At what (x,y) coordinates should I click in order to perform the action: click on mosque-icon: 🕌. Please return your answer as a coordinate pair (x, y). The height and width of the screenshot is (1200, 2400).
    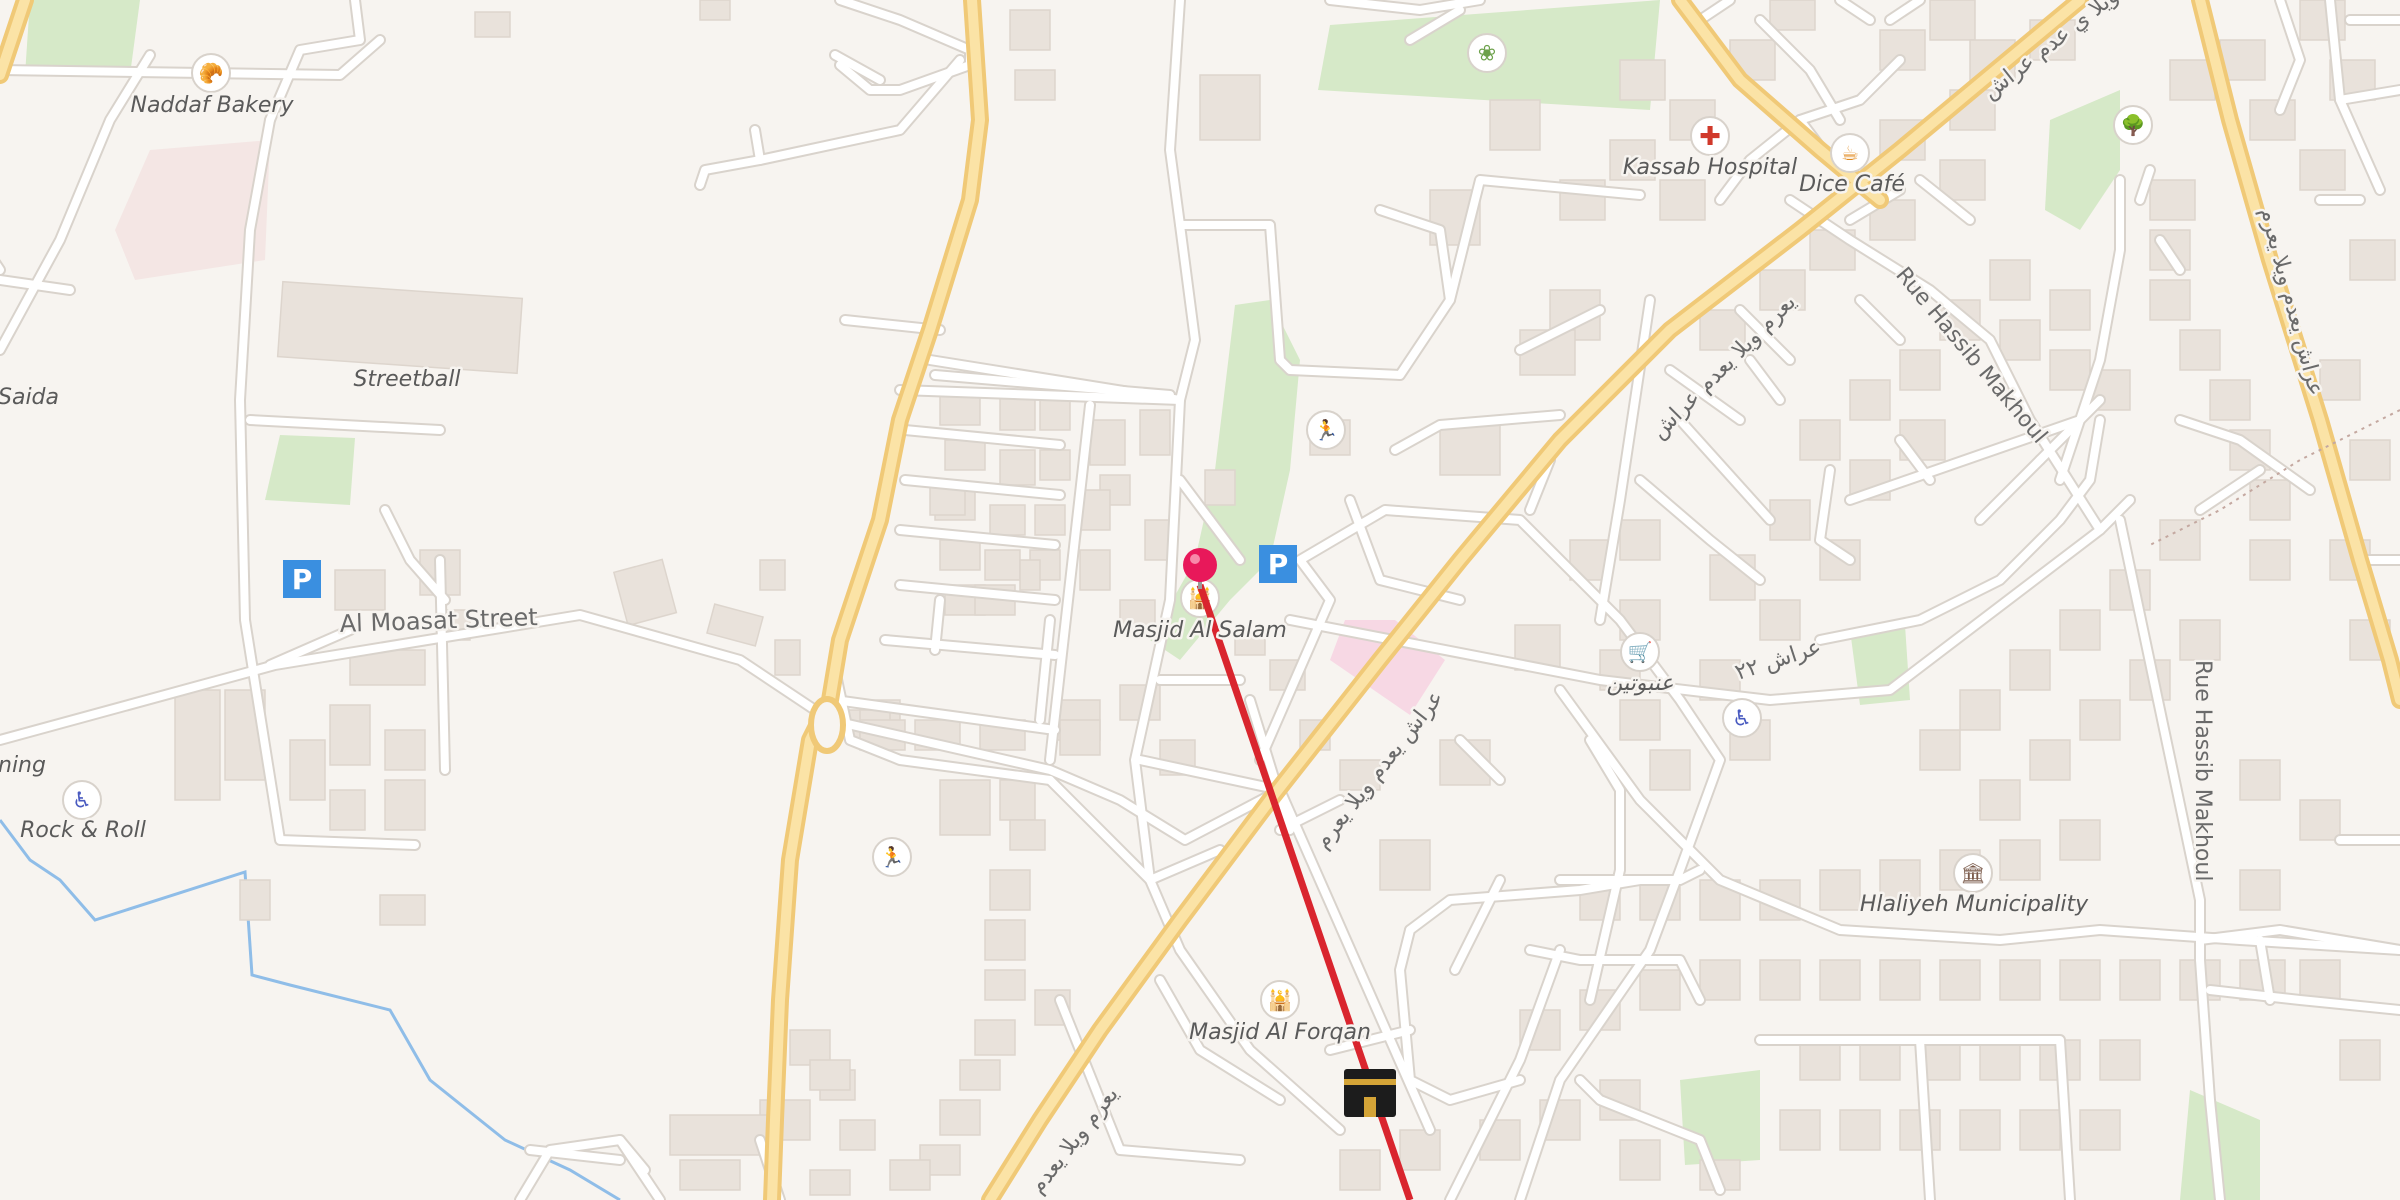
    Looking at the image, I should click on (1280, 1000).